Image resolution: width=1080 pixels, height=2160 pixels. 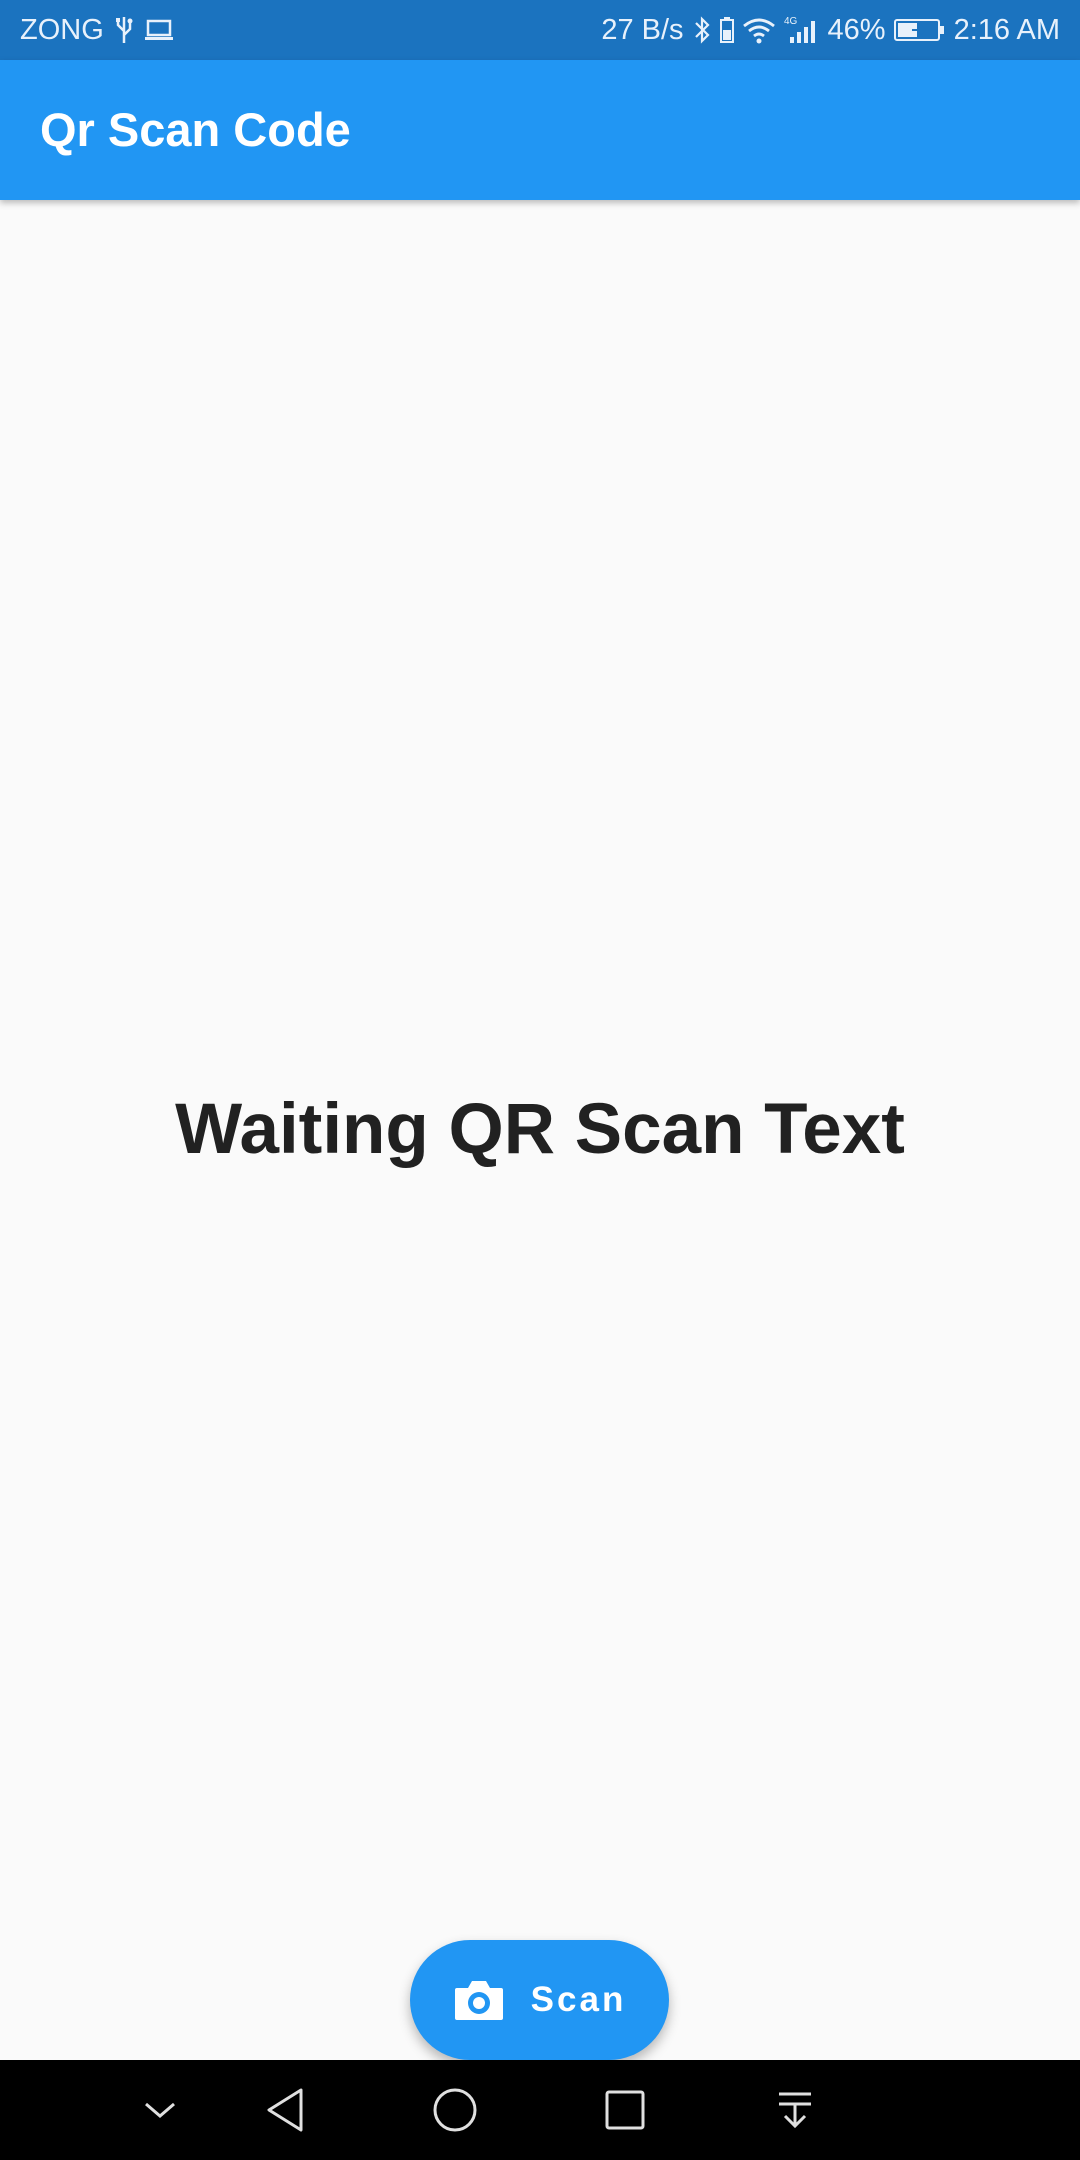 What do you see at coordinates (625, 2110) in the screenshot?
I see `recents-icon` at bounding box center [625, 2110].